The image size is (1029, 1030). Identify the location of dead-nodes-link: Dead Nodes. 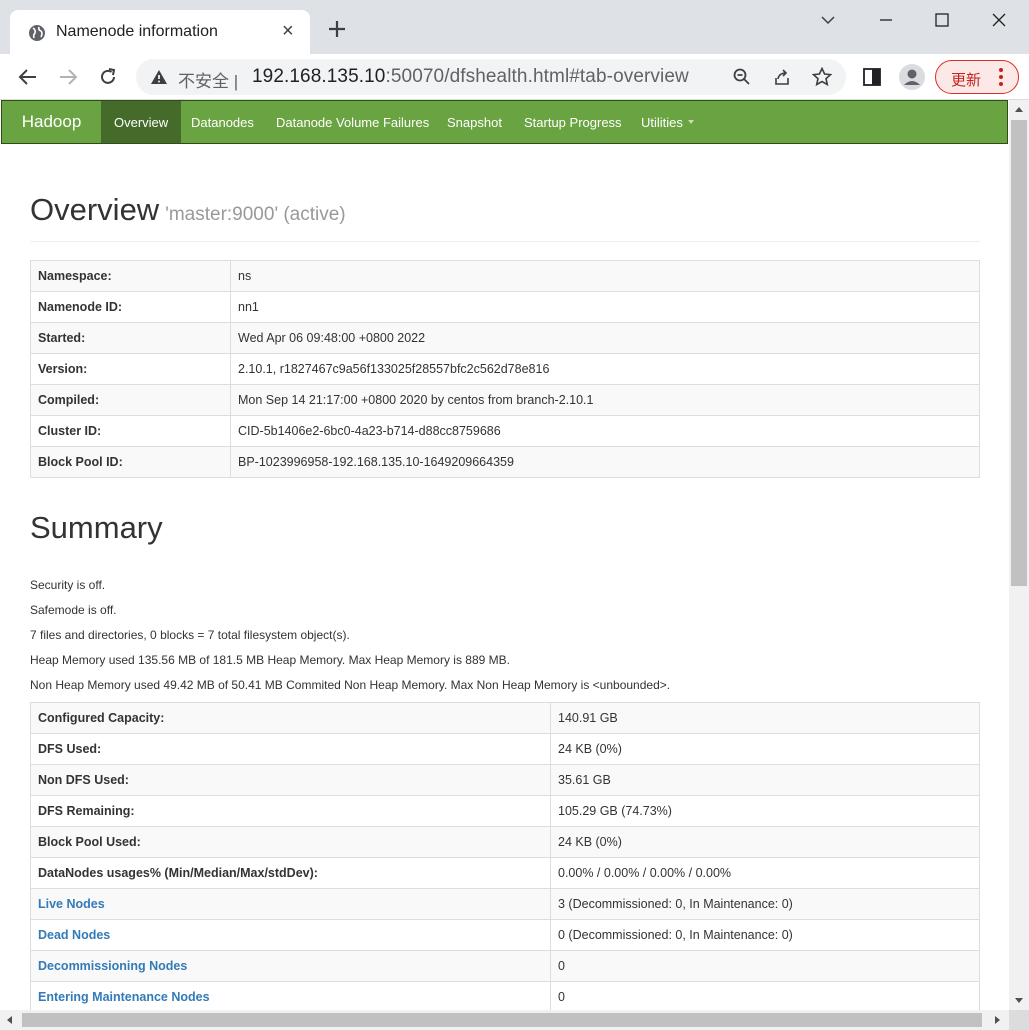
(74, 935).